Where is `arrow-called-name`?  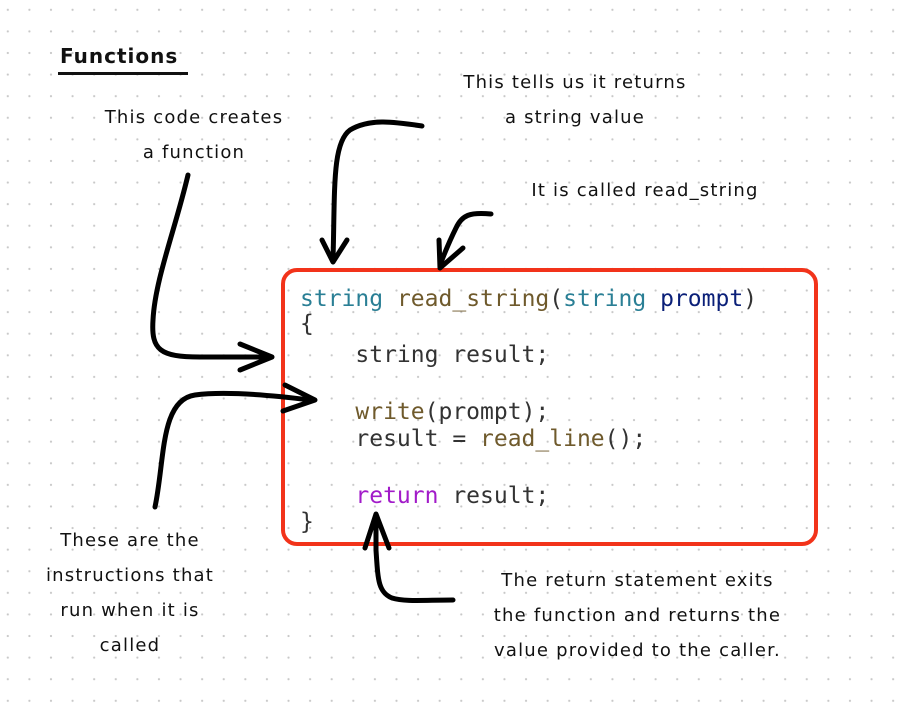
arrow-called-name is located at coordinates (465, 239).